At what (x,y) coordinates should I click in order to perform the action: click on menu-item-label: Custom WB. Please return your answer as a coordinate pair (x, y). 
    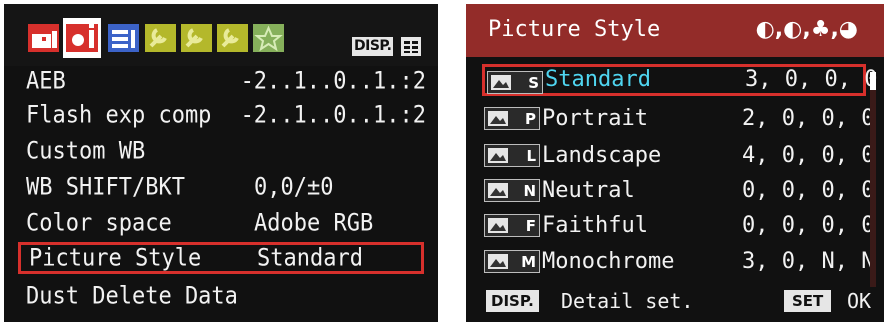
    Looking at the image, I should click on (86, 151).